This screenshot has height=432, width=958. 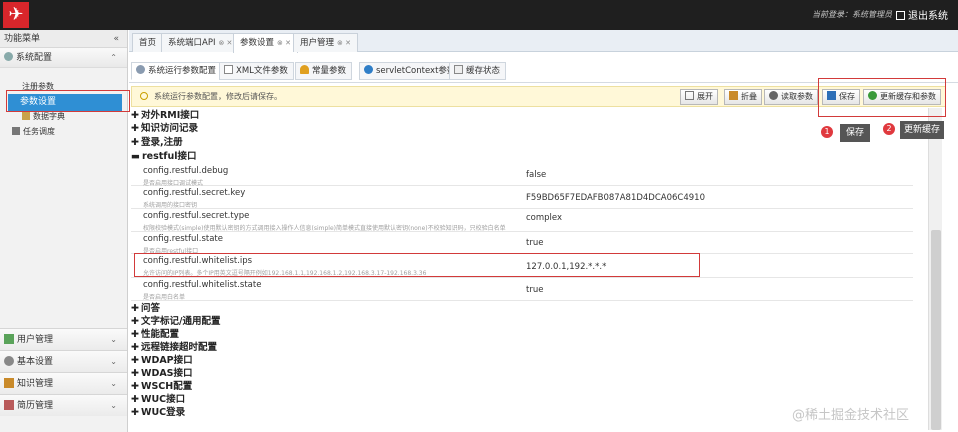 I want to click on vertical-scrollbar, so click(x=935, y=269).